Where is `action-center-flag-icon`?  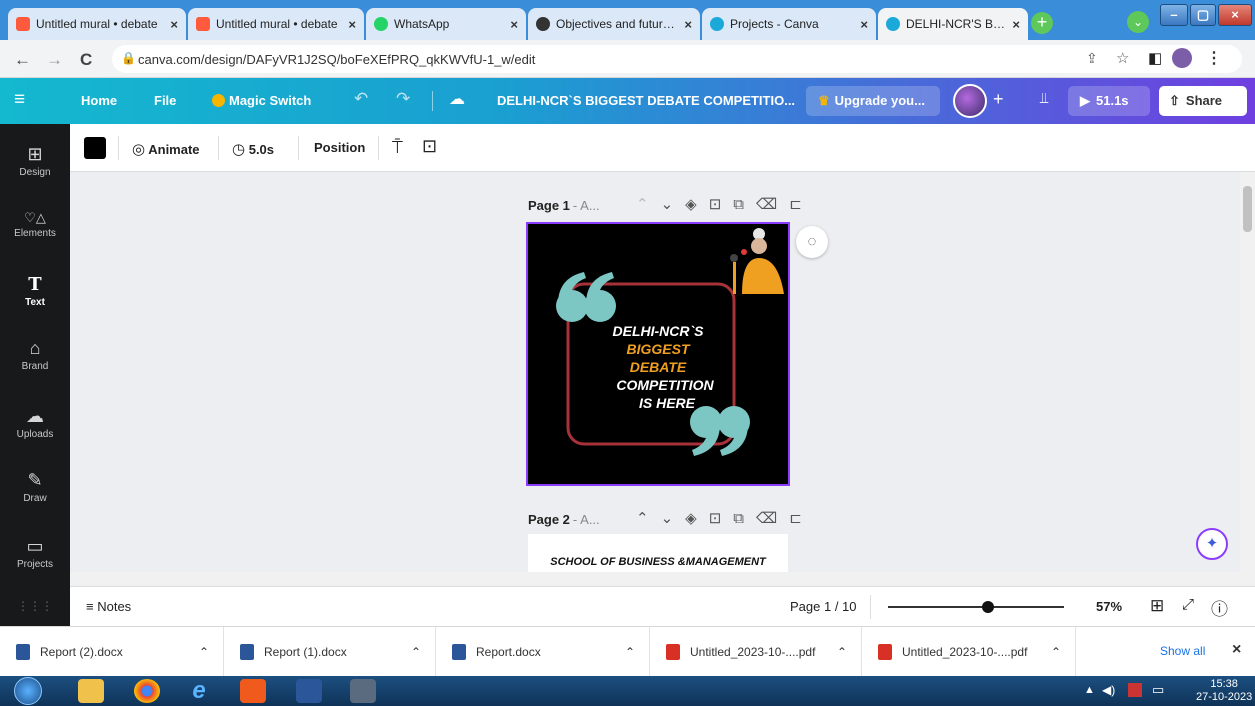 action-center-flag-icon is located at coordinates (1135, 690).